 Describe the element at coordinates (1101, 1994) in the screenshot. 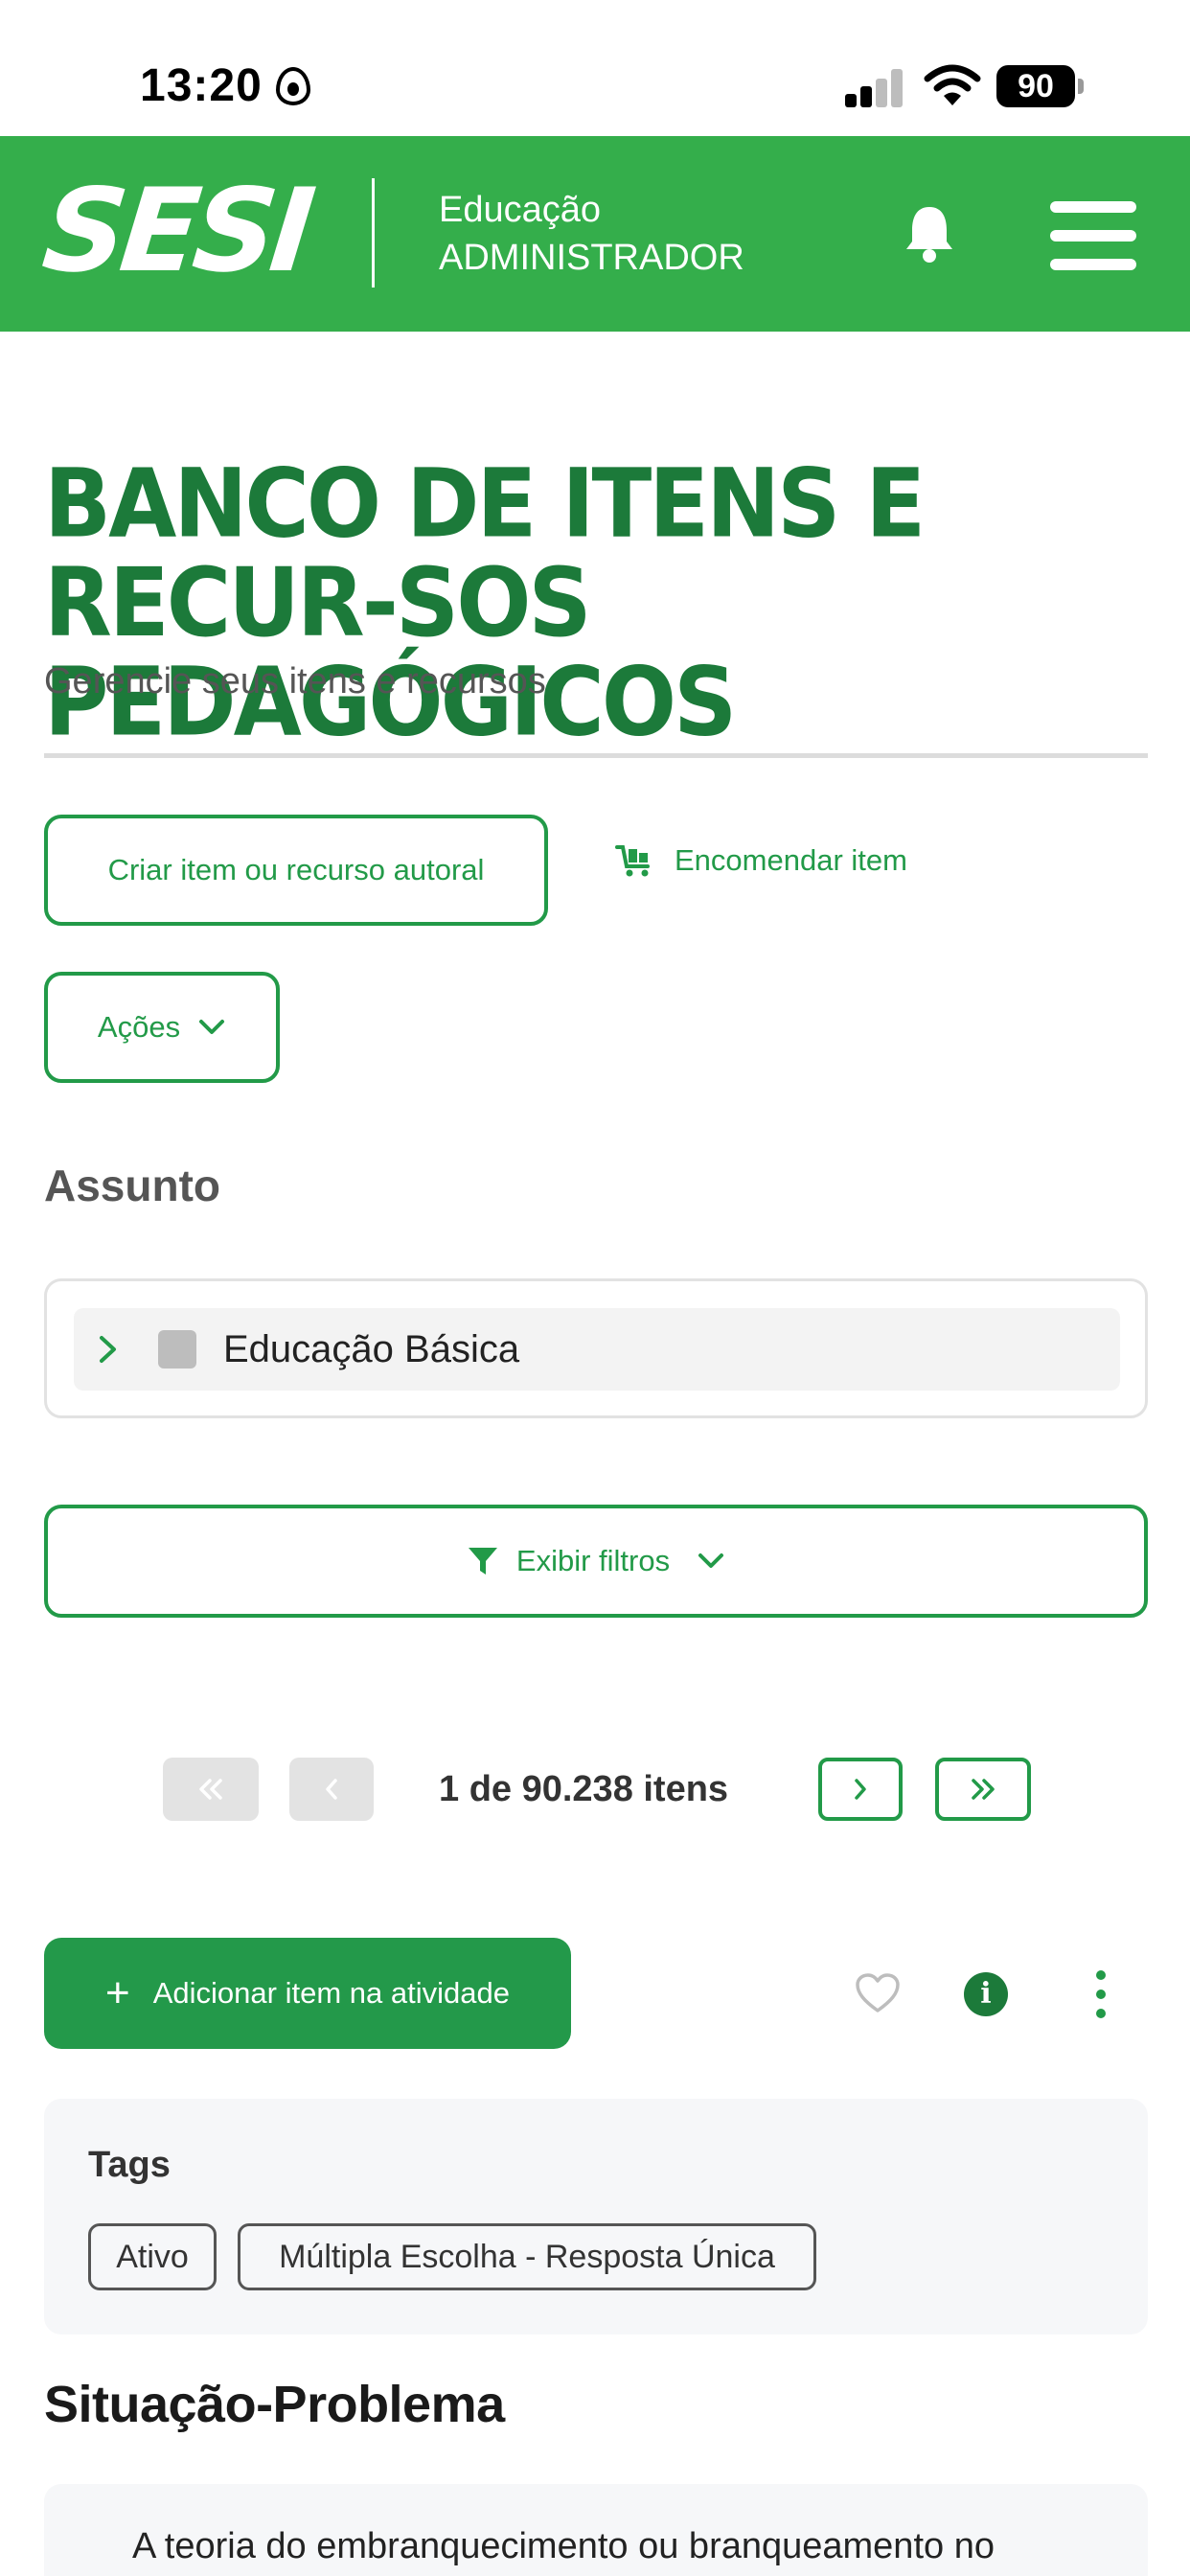

I see `more-options-icon` at that location.